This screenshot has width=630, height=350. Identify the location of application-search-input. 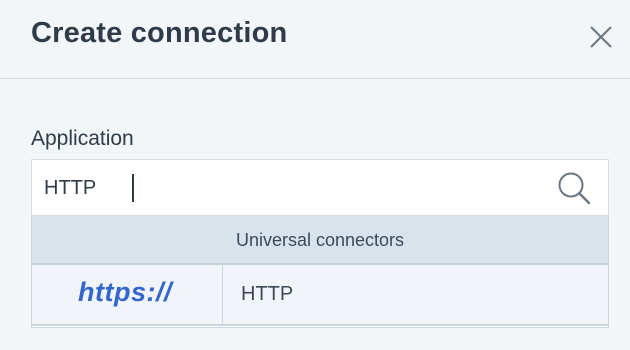
(294, 188).